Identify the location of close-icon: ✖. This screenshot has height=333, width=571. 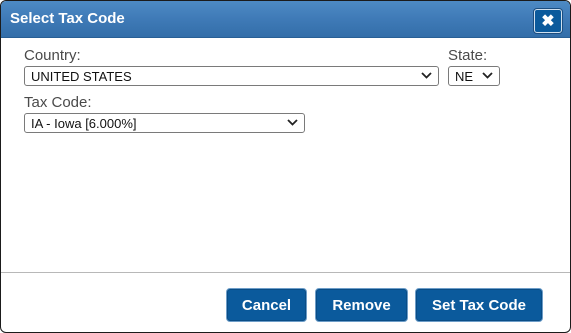
(548, 21).